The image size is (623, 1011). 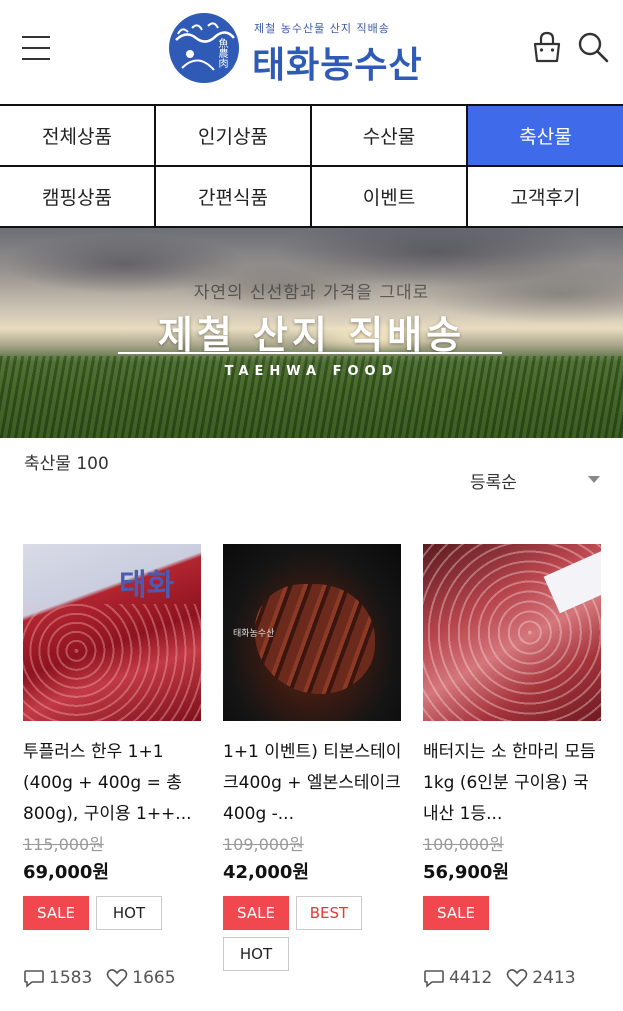 What do you see at coordinates (545, 197) in the screenshot?
I see `category-tab-reviews: 고객후기` at bounding box center [545, 197].